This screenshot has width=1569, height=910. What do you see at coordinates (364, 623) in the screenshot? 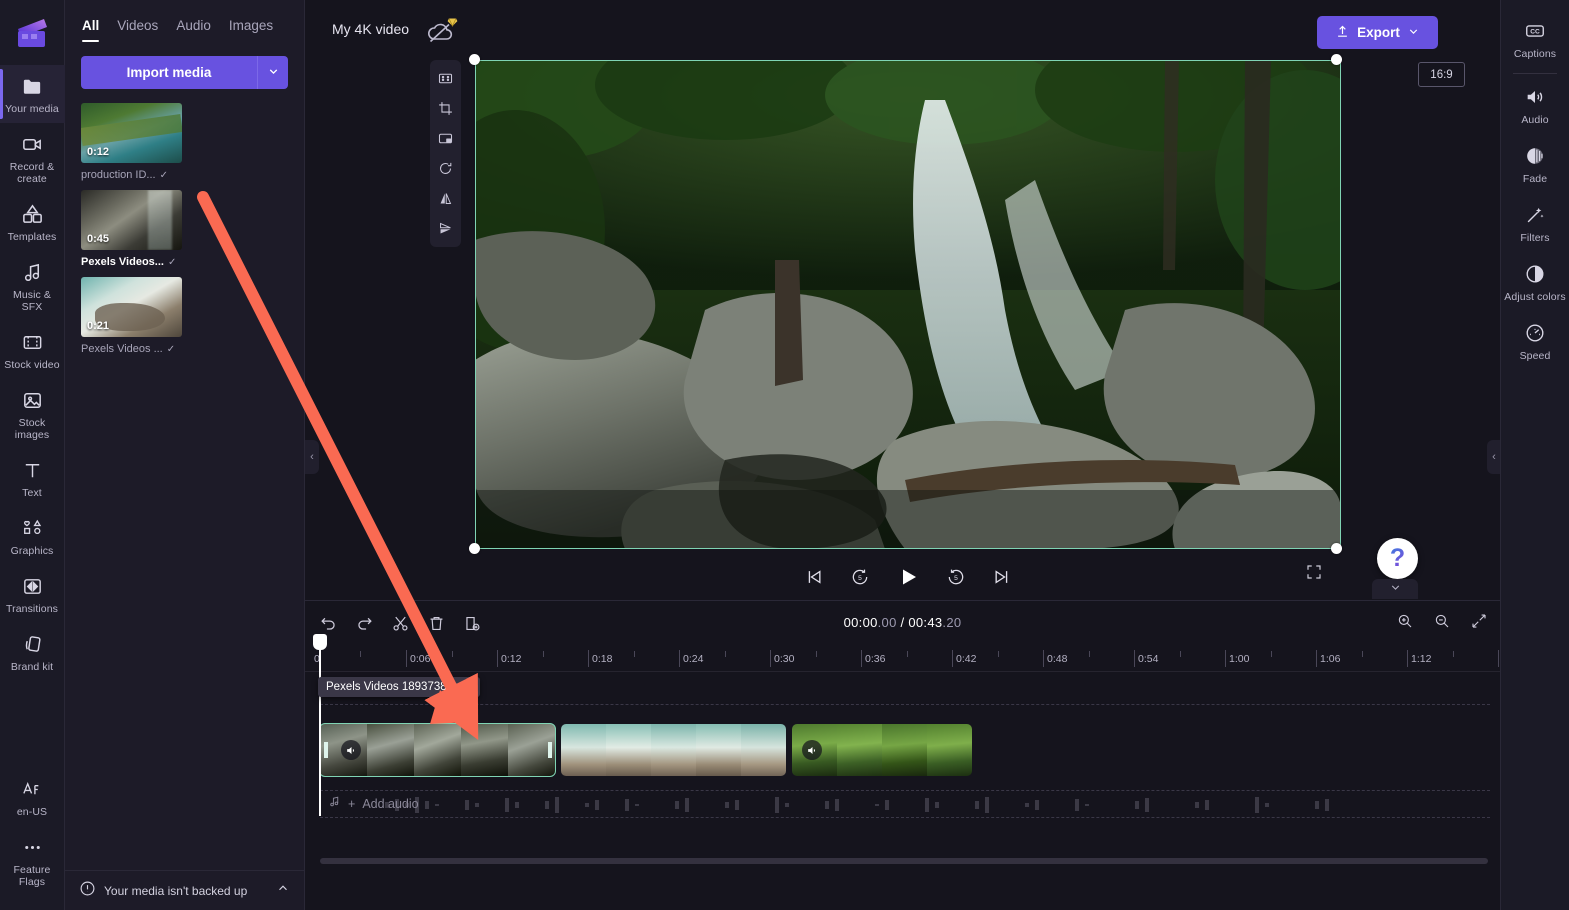
I see `redo-button` at bounding box center [364, 623].